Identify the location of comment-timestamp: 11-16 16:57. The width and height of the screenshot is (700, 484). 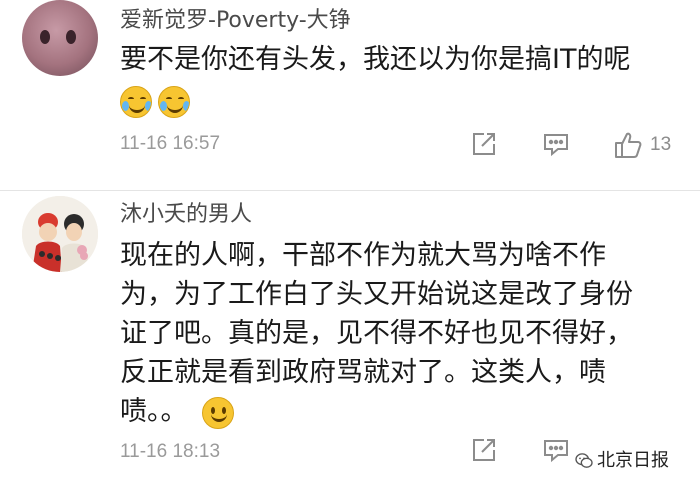
(170, 143).